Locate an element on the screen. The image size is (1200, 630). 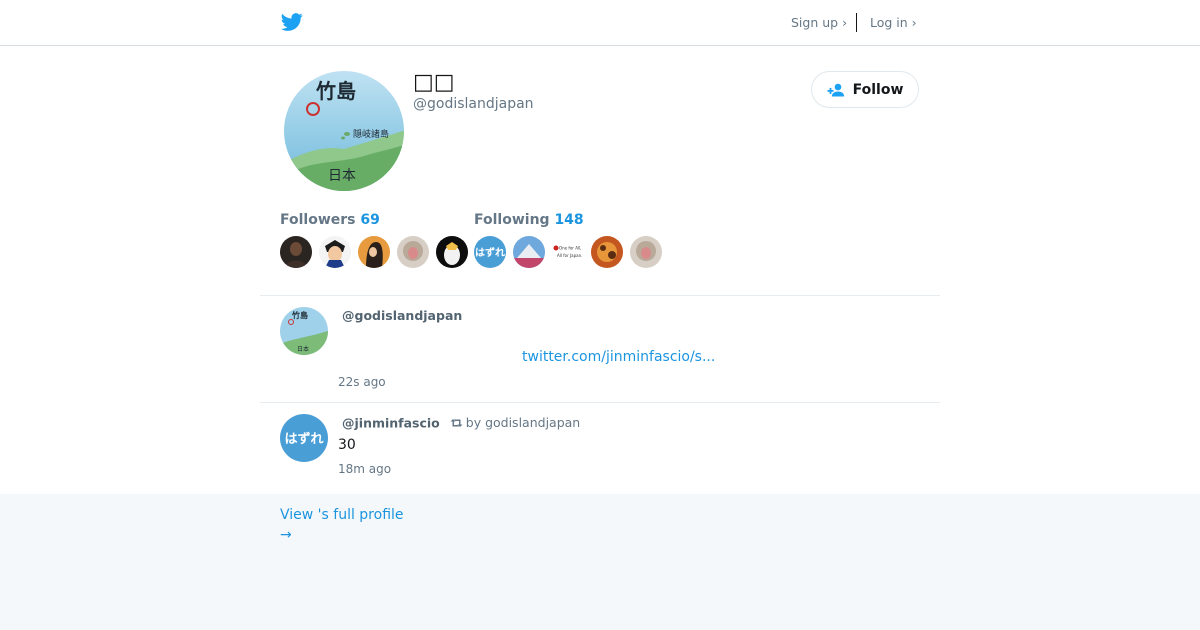
follow-button-label: Follow is located at coordinates (878, 89).